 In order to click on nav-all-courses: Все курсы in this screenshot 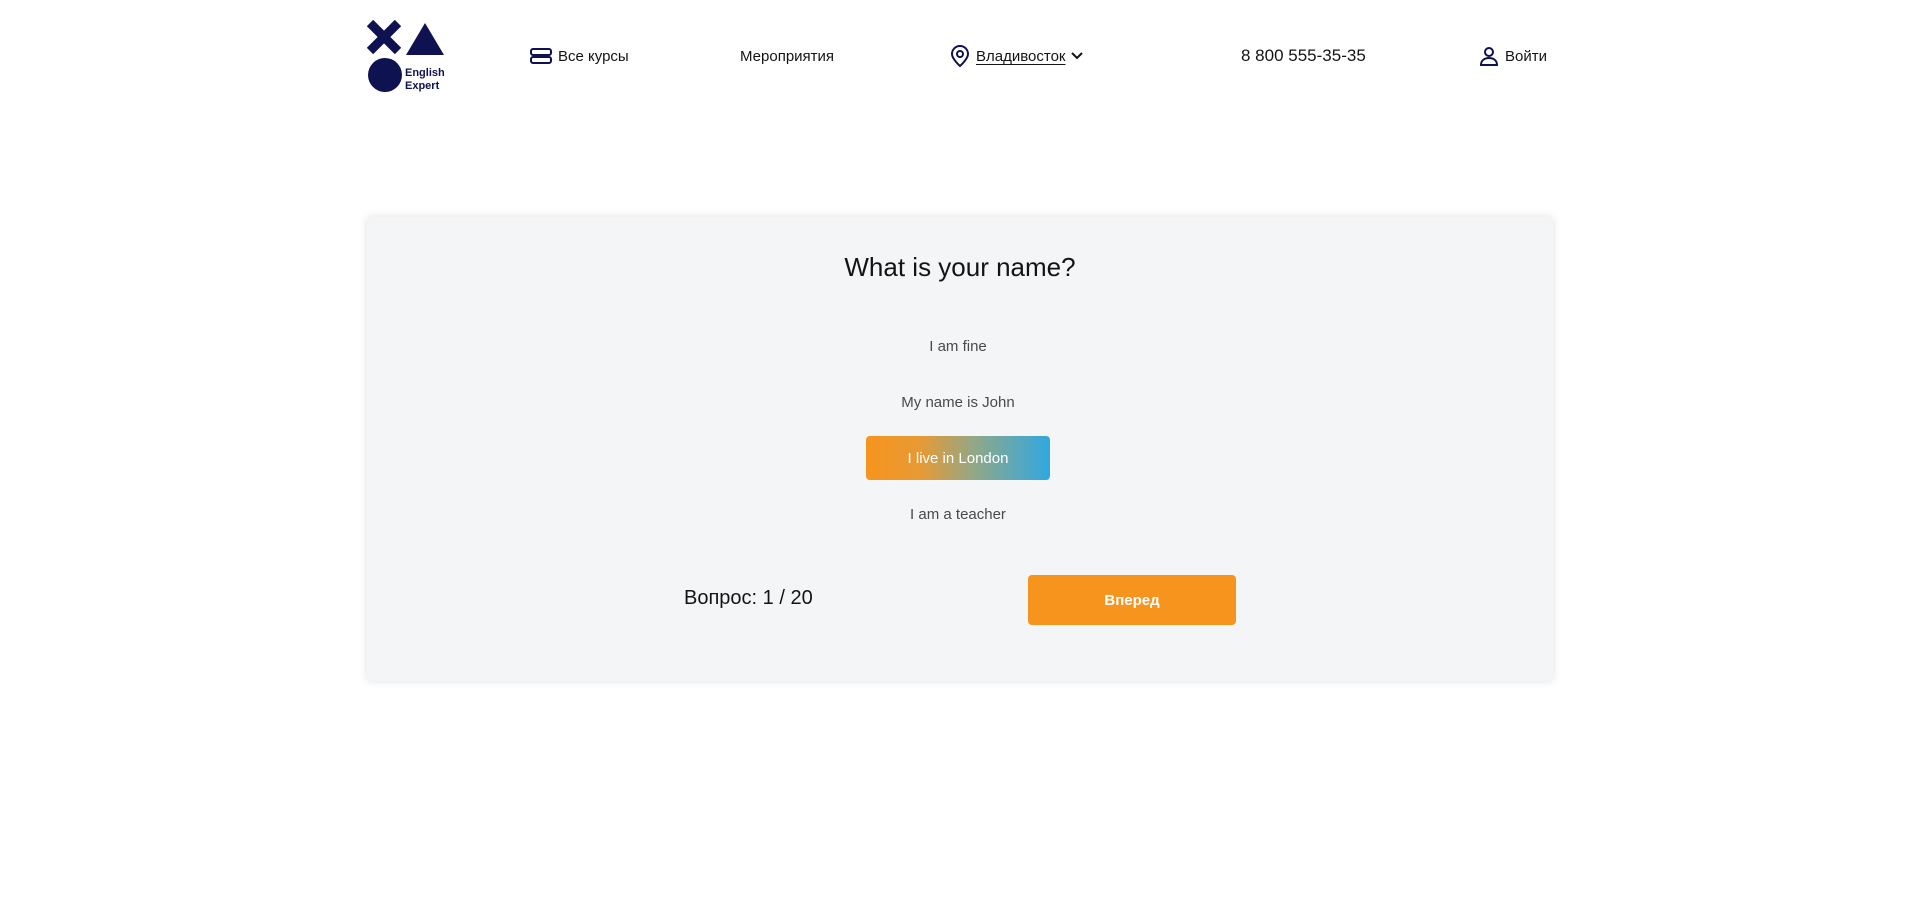, I will do `click(579, 56)`.